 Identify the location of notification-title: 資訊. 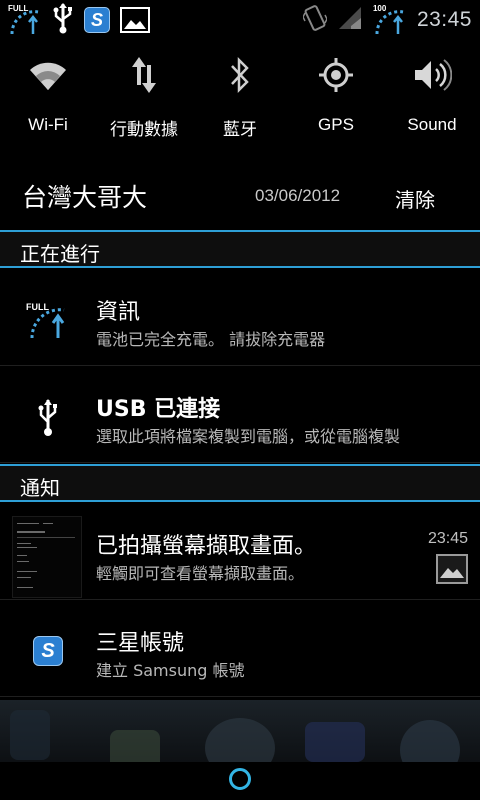
(118, 312).